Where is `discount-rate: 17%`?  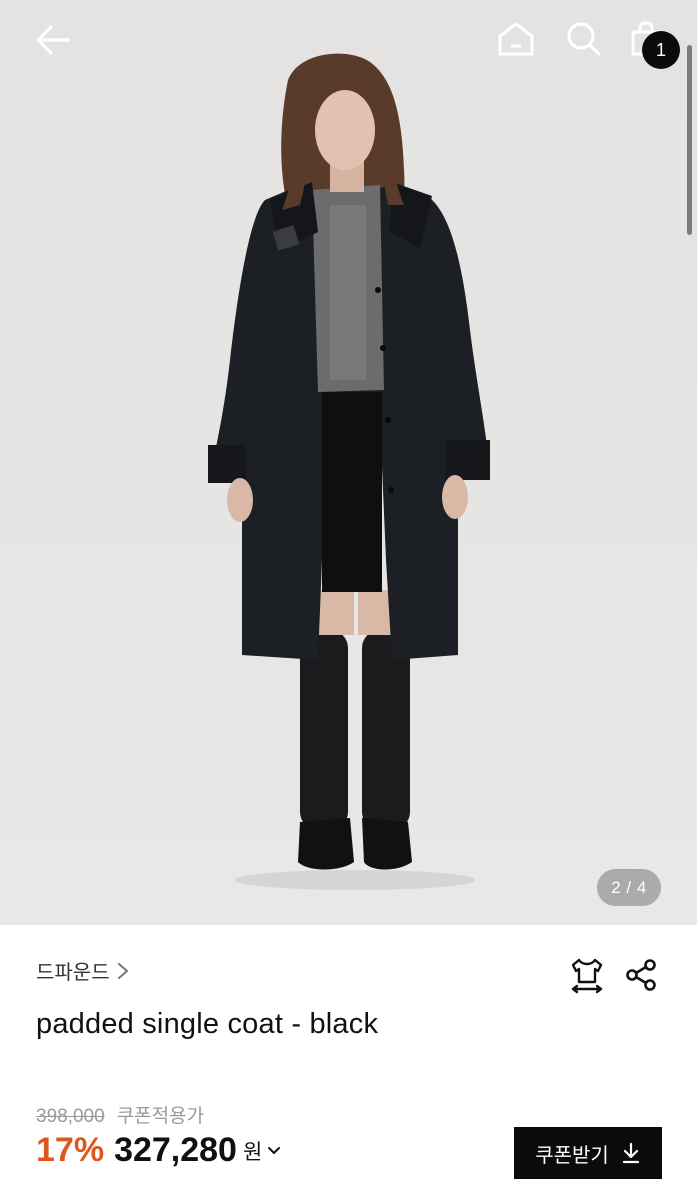 discount-rate: 17% is located at coordinates (70, 1150).